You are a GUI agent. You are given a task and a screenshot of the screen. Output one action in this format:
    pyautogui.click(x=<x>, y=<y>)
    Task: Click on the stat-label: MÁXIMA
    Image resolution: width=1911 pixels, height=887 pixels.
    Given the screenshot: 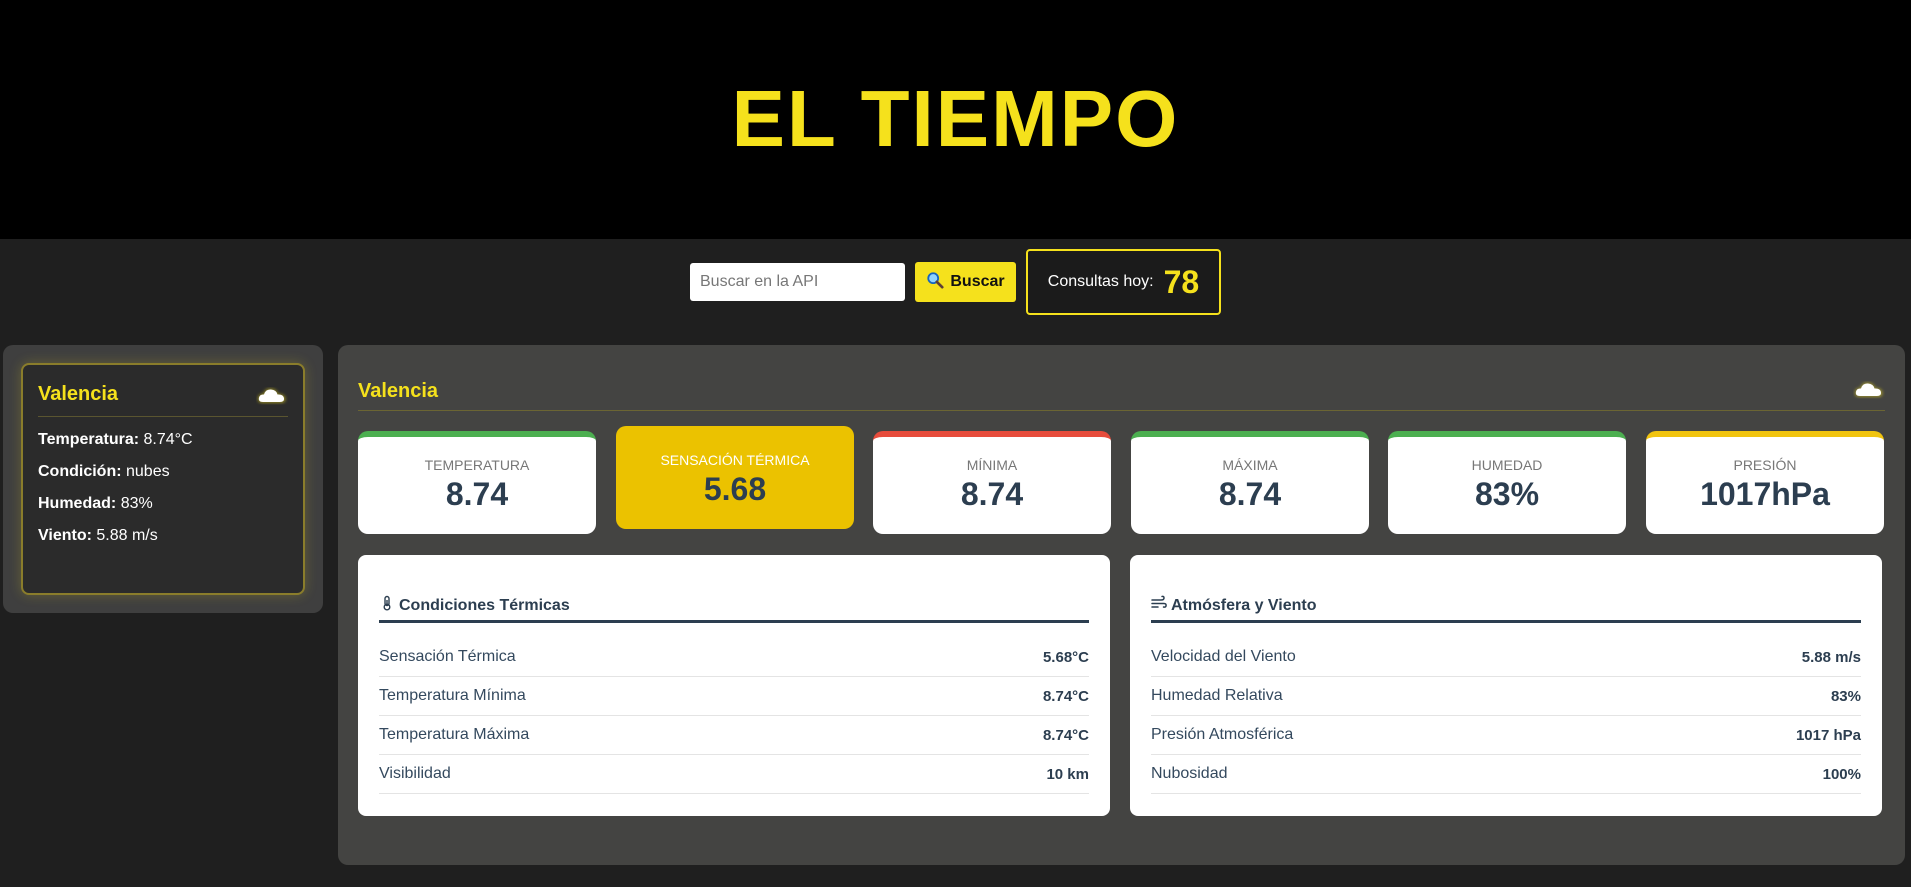 What is the action you would take?
    pyautogui.click(x=1250, y=465)
    